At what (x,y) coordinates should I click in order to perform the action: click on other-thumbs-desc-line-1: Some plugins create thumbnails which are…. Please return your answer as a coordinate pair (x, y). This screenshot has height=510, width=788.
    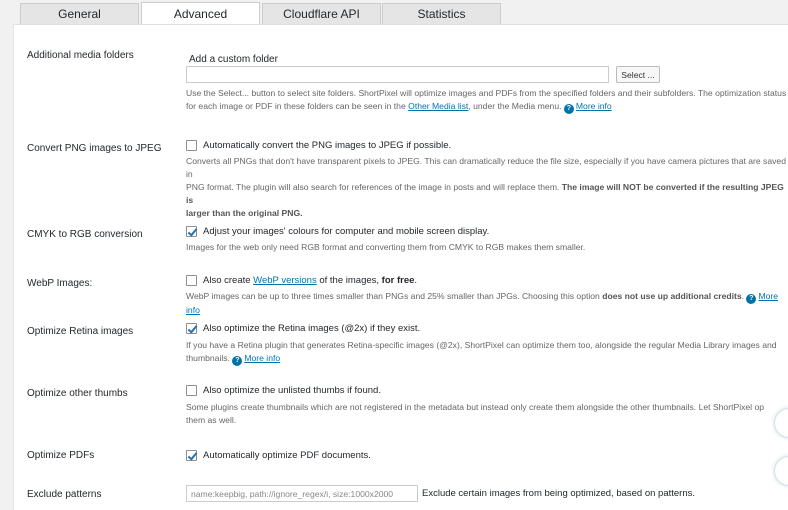
    Looking at the image, I should click on (475, 407).